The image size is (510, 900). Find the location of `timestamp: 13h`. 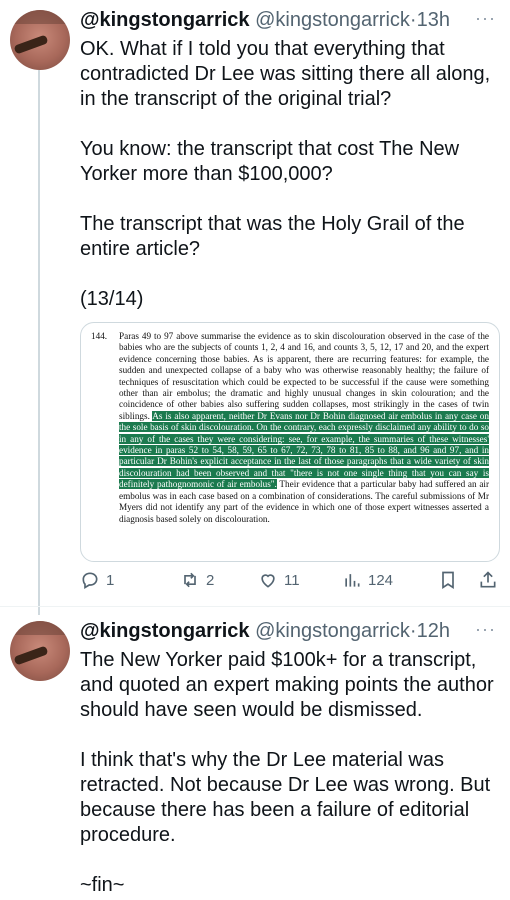

timestamp: 13h is located at coordinates (433, 20).